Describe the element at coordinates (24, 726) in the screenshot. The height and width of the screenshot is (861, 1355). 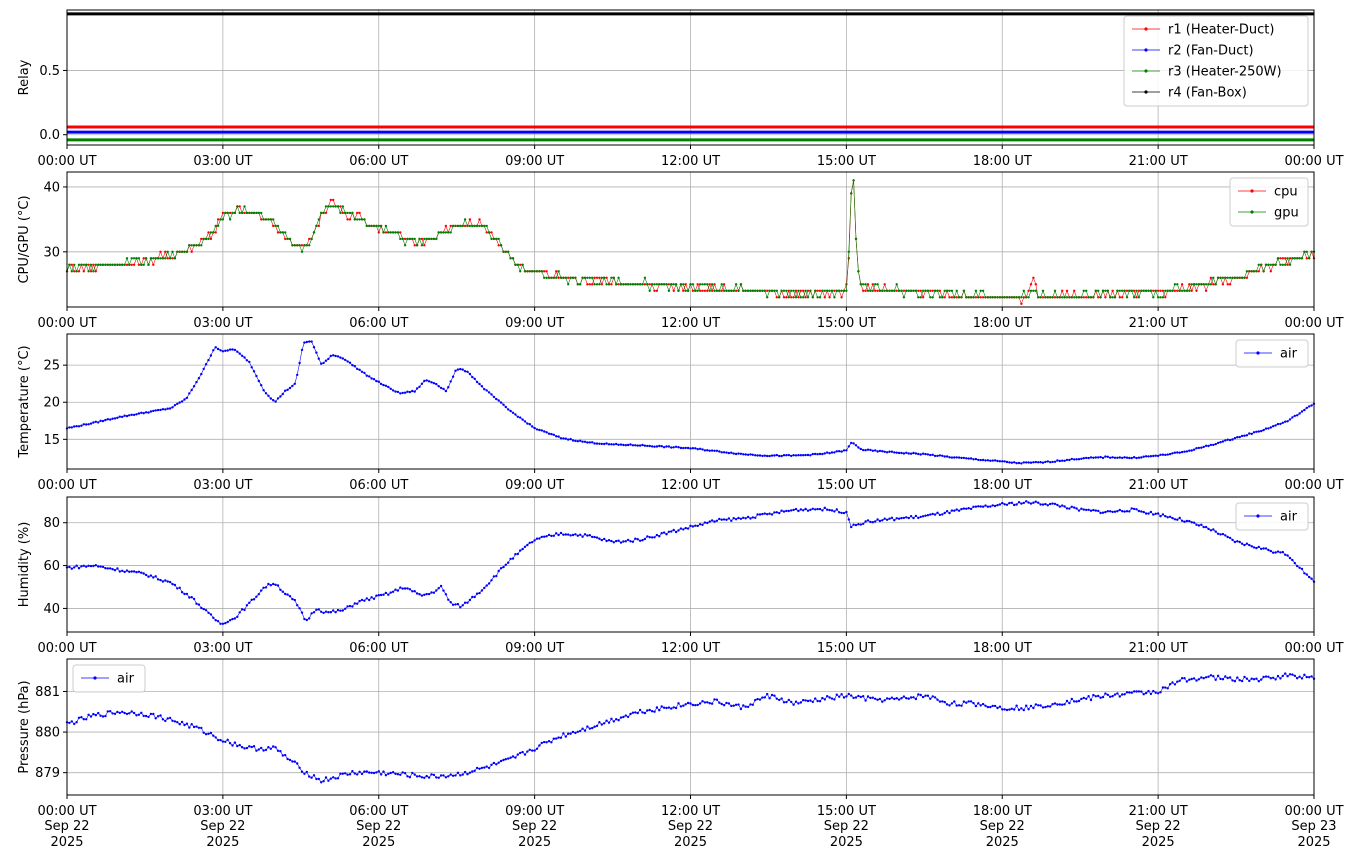
I see `y-axis-label: Pressure (hPa)` at that location.